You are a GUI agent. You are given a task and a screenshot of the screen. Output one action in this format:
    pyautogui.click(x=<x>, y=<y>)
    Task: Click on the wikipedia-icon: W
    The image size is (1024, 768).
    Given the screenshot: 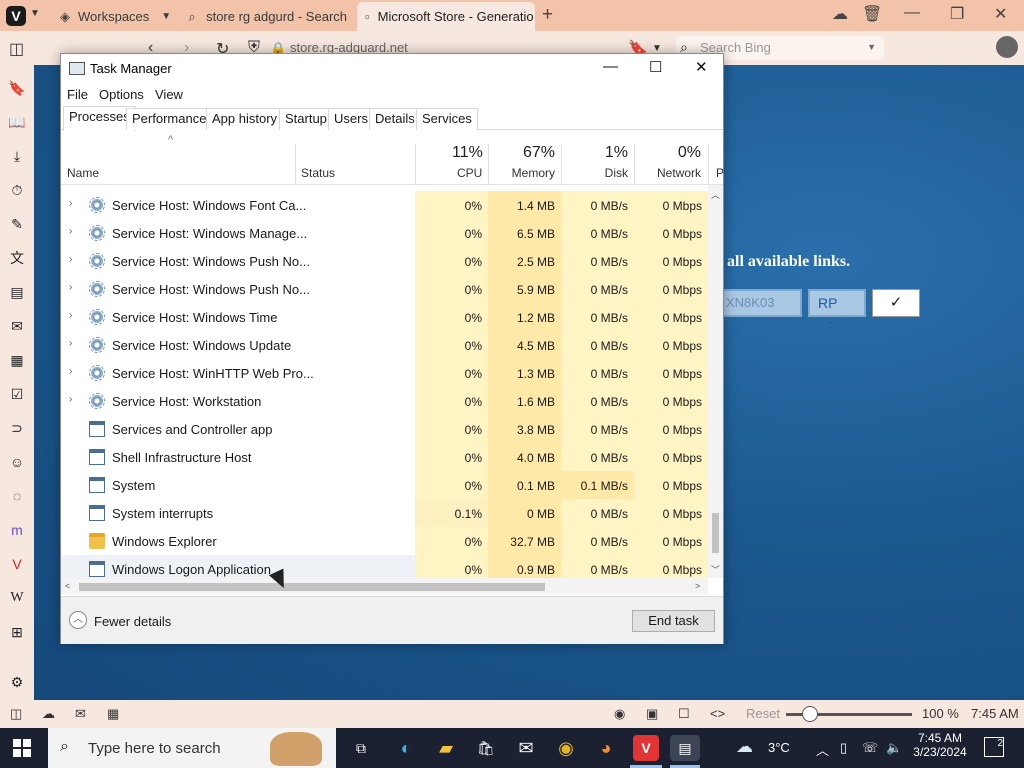 What is the action you would take?
    pyautogui.click(x=17, y=598)
    